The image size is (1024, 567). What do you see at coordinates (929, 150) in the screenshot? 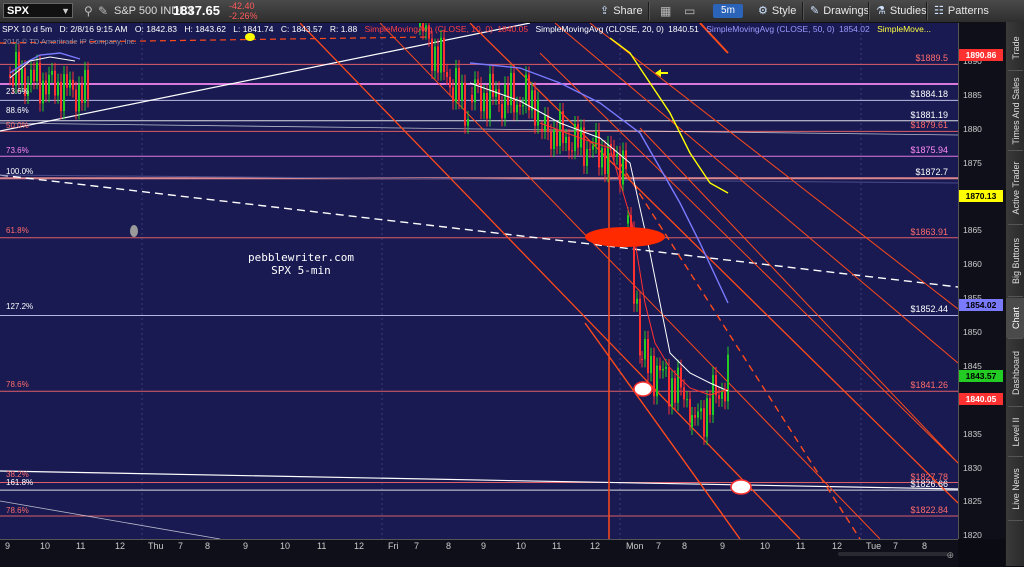
I see `price-level-label: $1875.94` at bounding box center [929, 150].